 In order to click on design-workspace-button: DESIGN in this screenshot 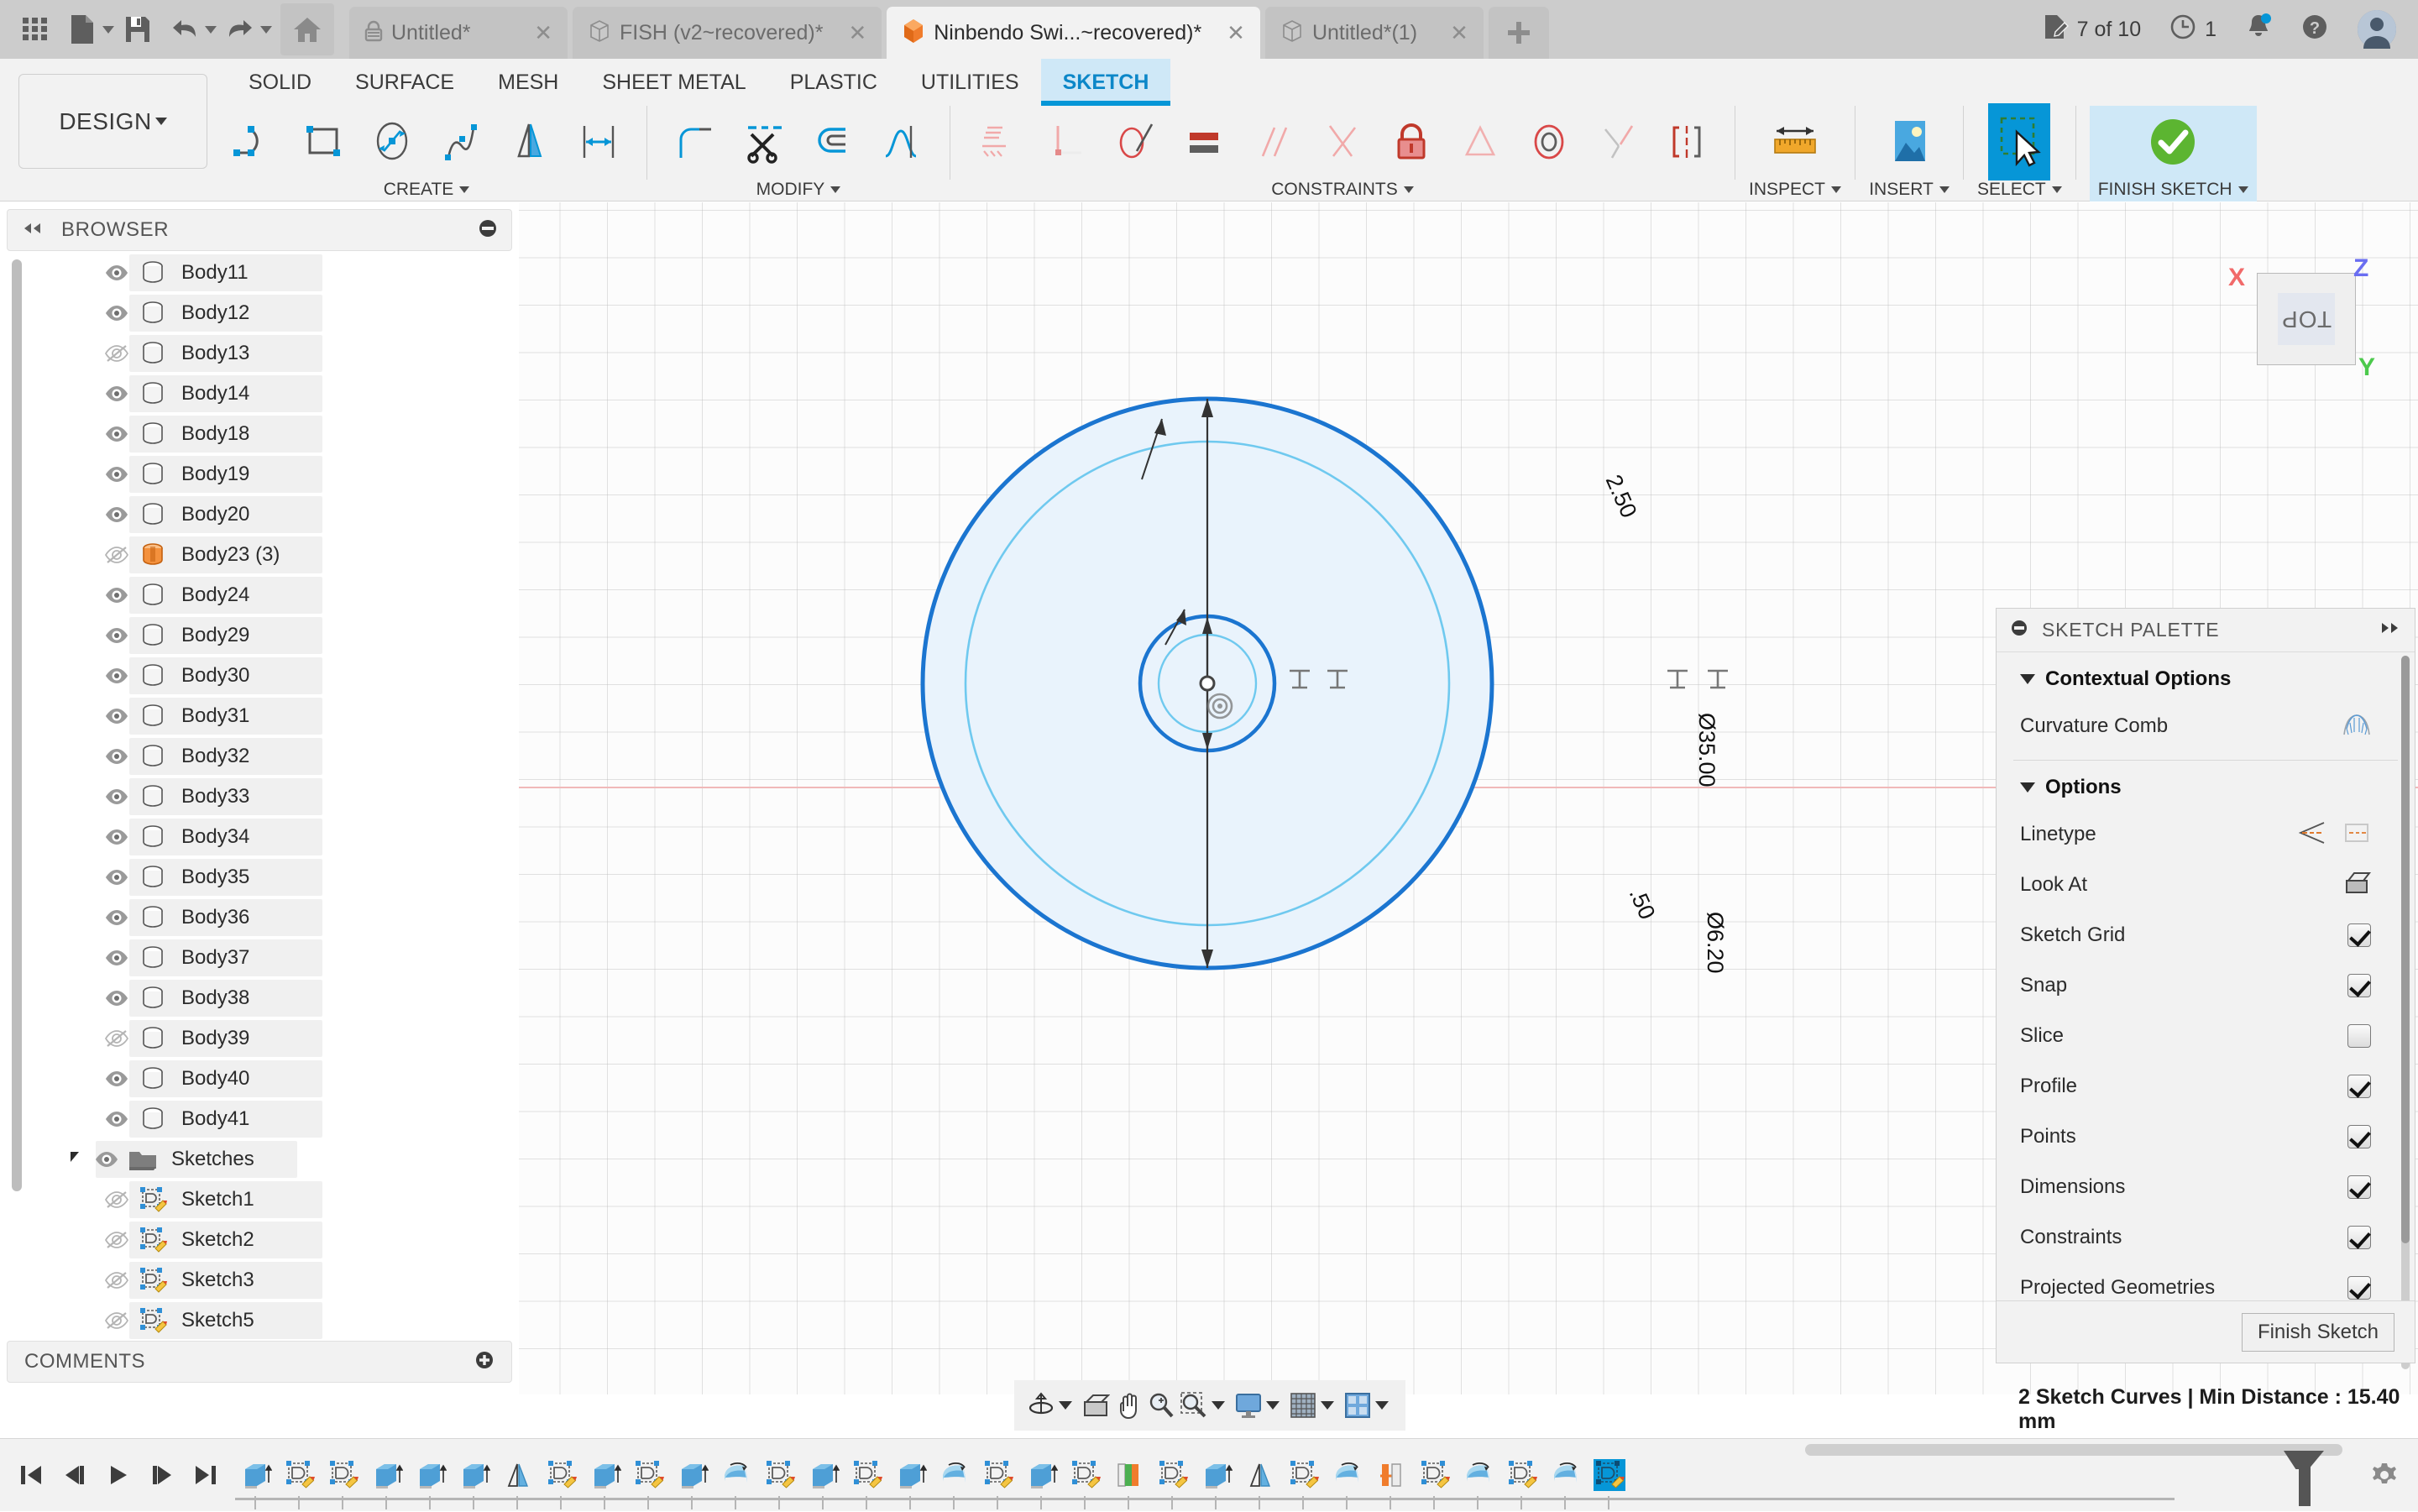, I will do `click(112, 121)`.